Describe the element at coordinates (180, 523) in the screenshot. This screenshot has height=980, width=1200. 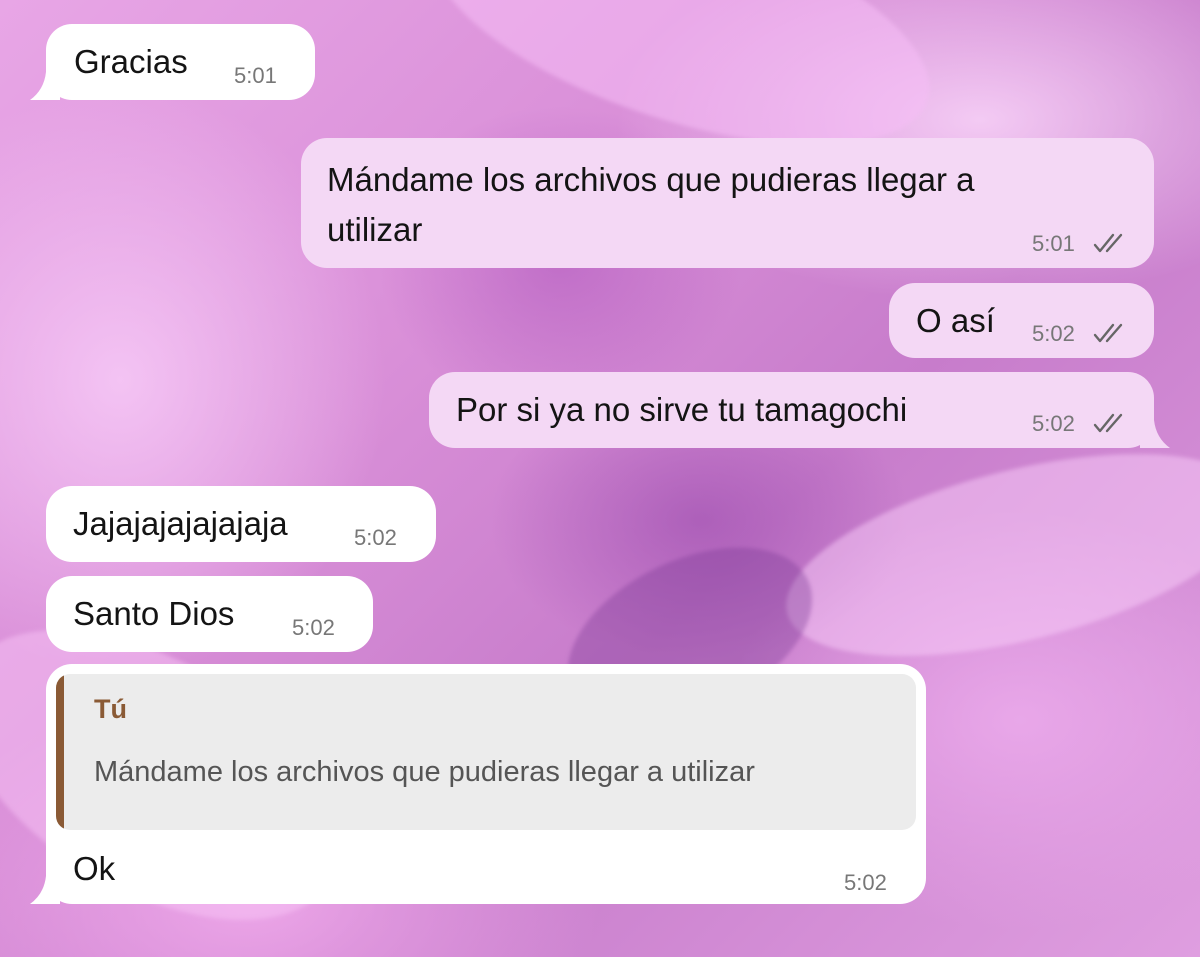
I see `message-text: Jajajajajajajaja` at that location.